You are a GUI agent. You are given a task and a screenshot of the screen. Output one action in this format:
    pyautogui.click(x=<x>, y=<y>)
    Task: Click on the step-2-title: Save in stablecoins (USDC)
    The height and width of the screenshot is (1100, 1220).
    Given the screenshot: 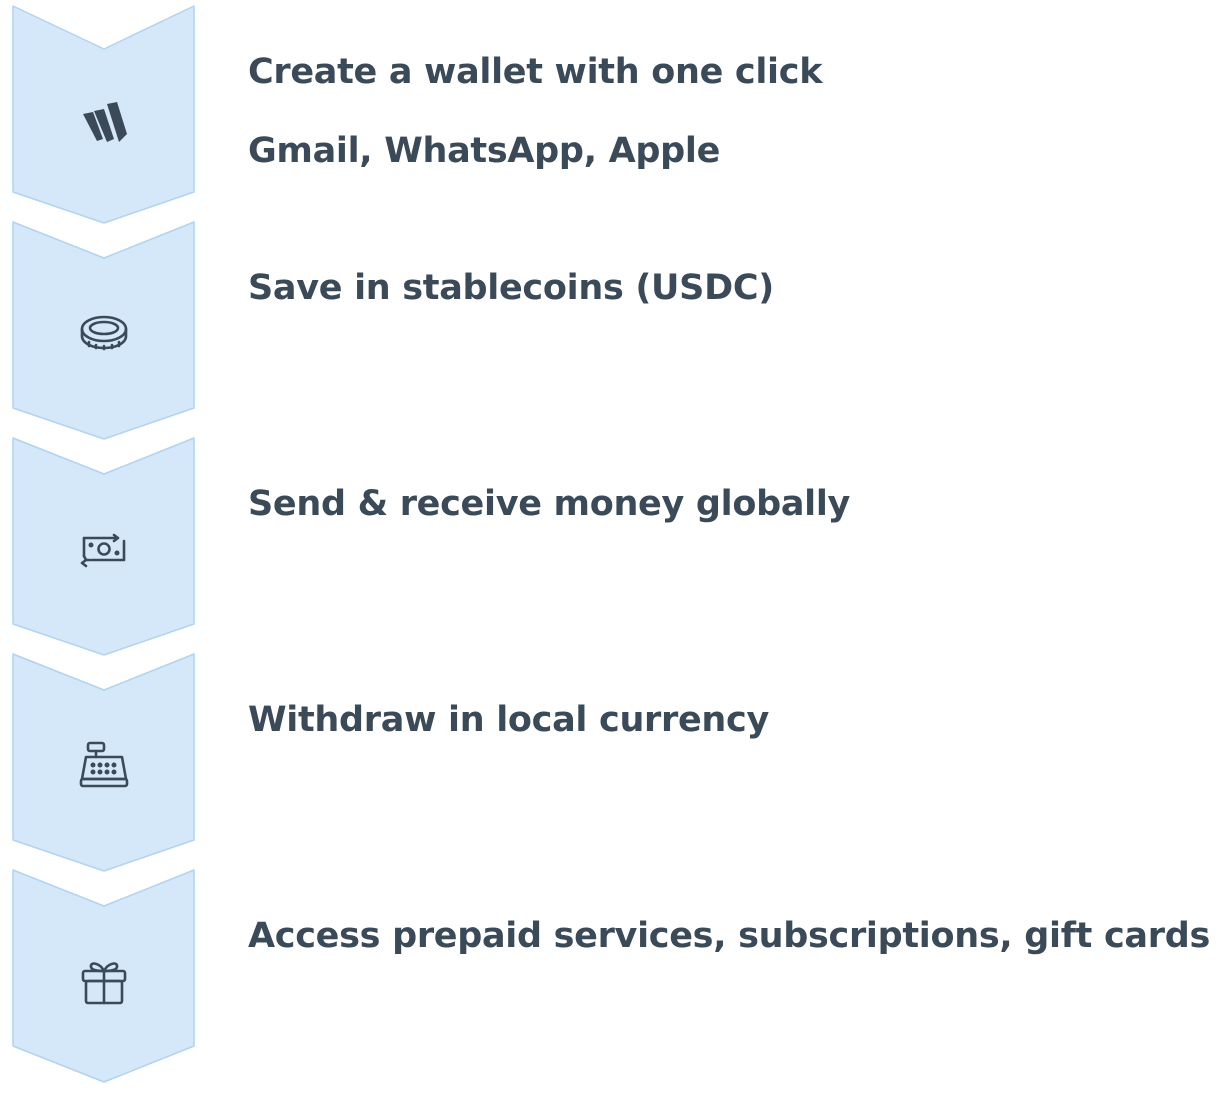 What is the action you would take?
    pyautogui.click(x=511, y=288)
    